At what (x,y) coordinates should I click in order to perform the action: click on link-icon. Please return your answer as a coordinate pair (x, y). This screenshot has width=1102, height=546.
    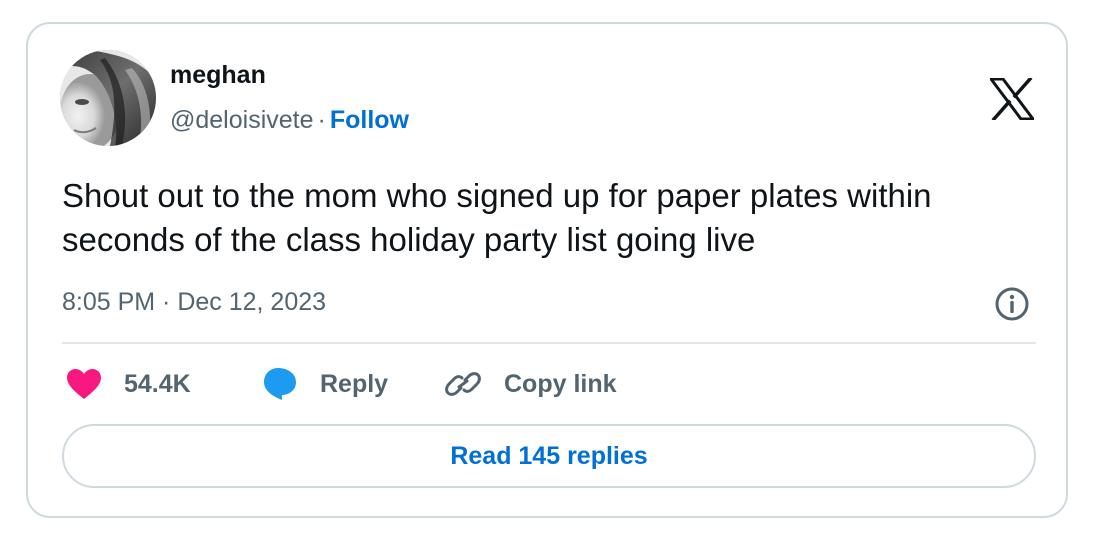
    Looking at the image, I should click on (463, 384).